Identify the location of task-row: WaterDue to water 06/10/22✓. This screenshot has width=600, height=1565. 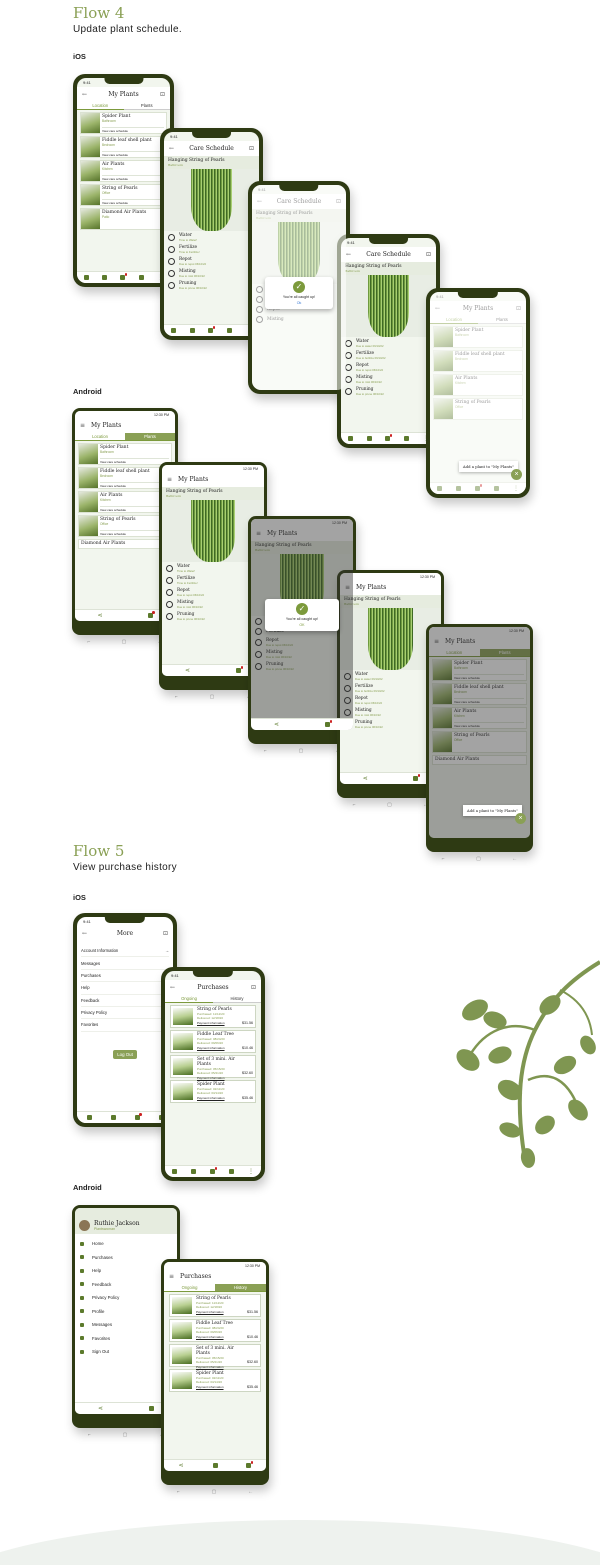
(388, 343).